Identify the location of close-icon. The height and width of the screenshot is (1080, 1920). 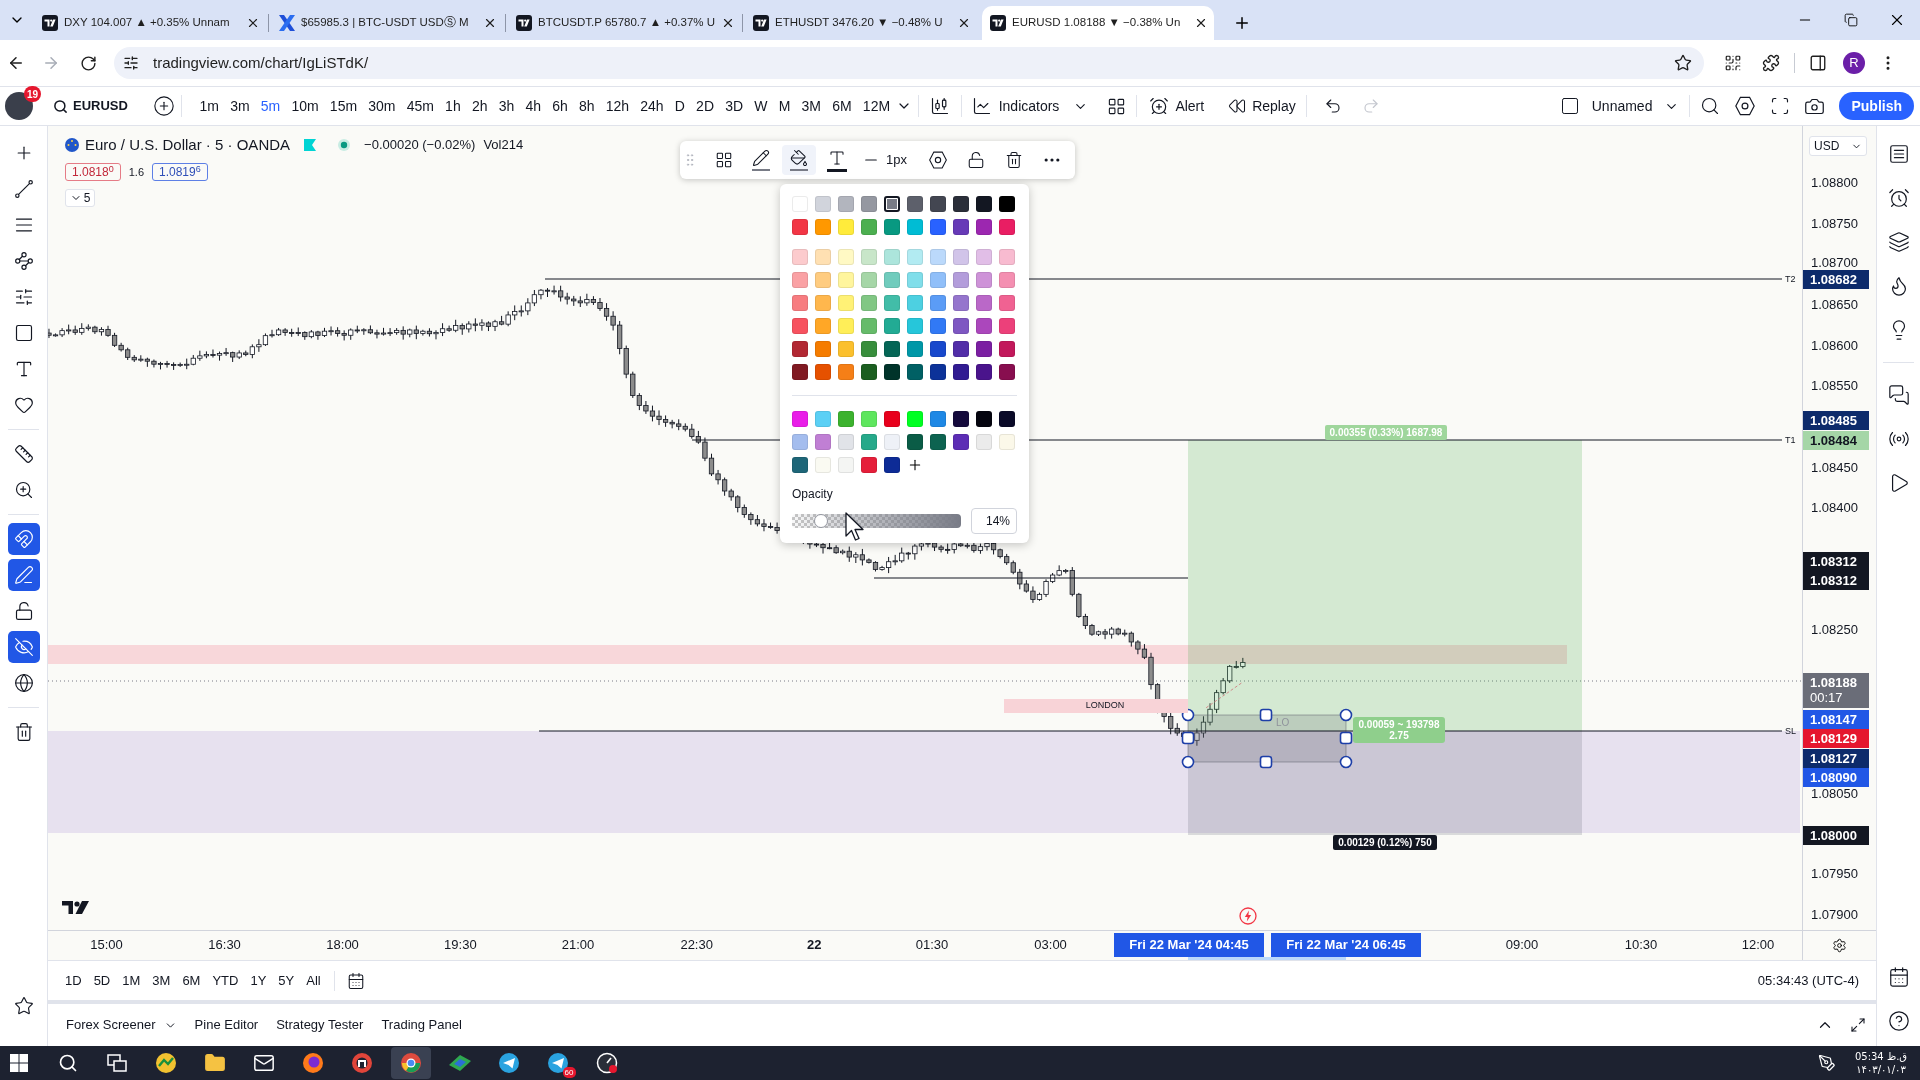
(1201, 23).